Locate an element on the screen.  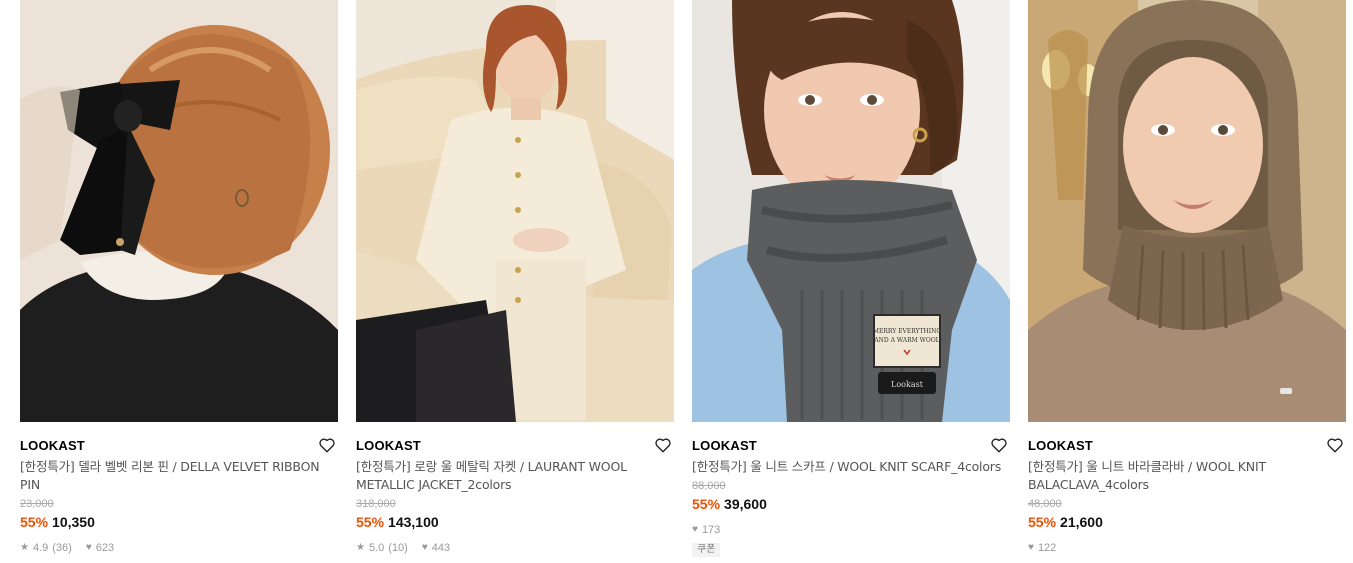
like-count: 443 is located at coordinates (441, 548).